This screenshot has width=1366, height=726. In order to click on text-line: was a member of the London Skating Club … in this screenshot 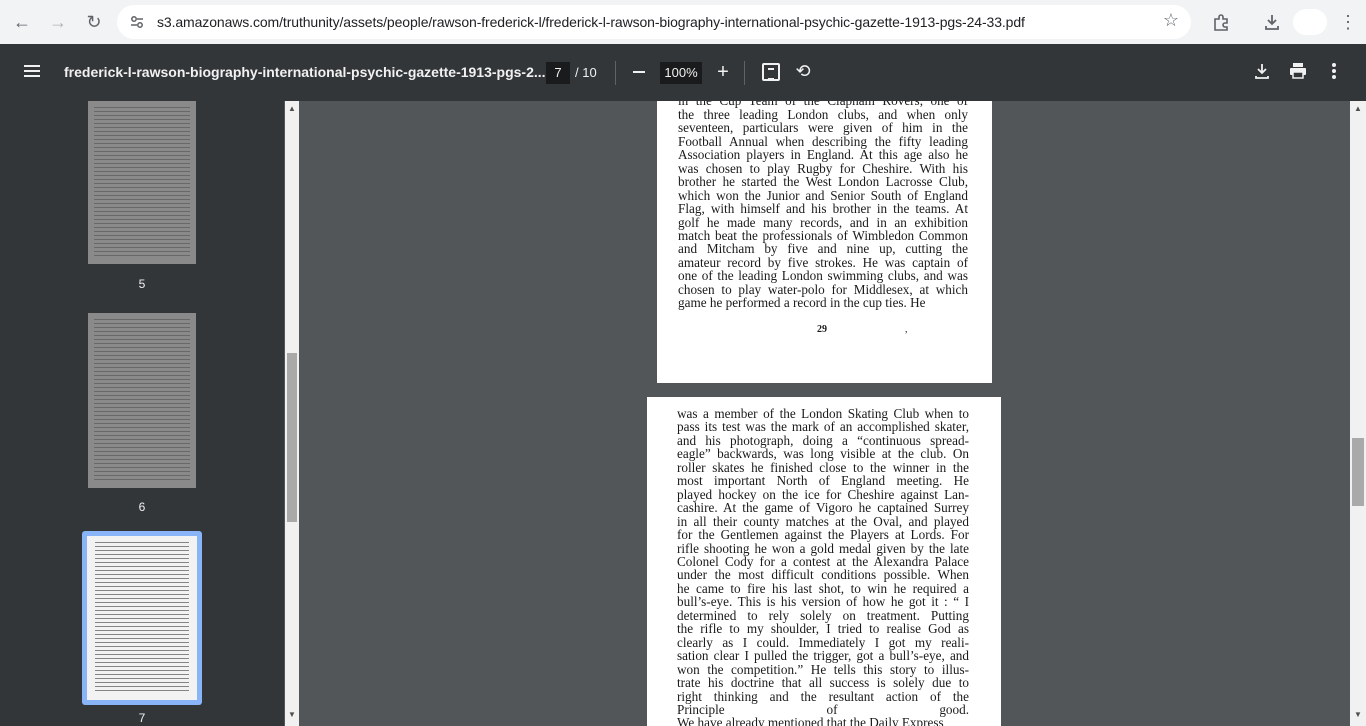, I will do `click(823, 413)`.